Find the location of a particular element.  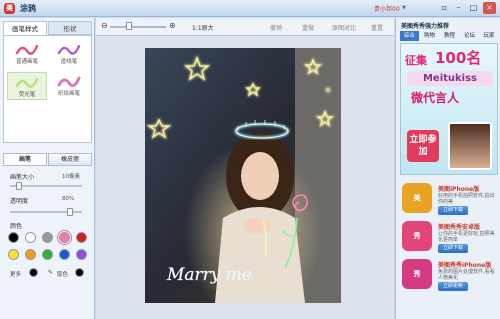

eyedropper-icon: ✎ is located at coordinates (50, 272).